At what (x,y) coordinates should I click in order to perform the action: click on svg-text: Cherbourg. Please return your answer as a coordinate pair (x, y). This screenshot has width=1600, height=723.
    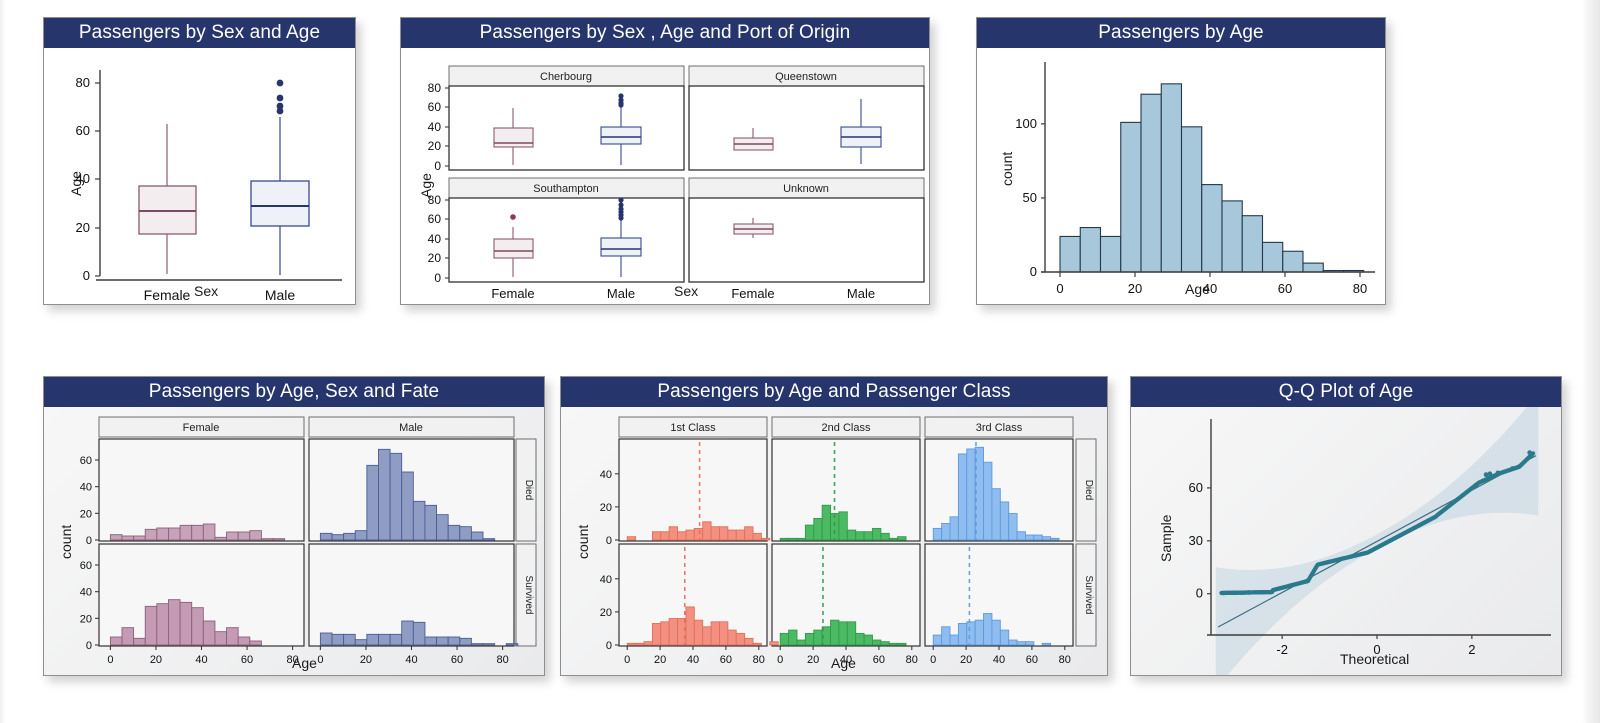
    Looking at the image, I should click on (566, 77).